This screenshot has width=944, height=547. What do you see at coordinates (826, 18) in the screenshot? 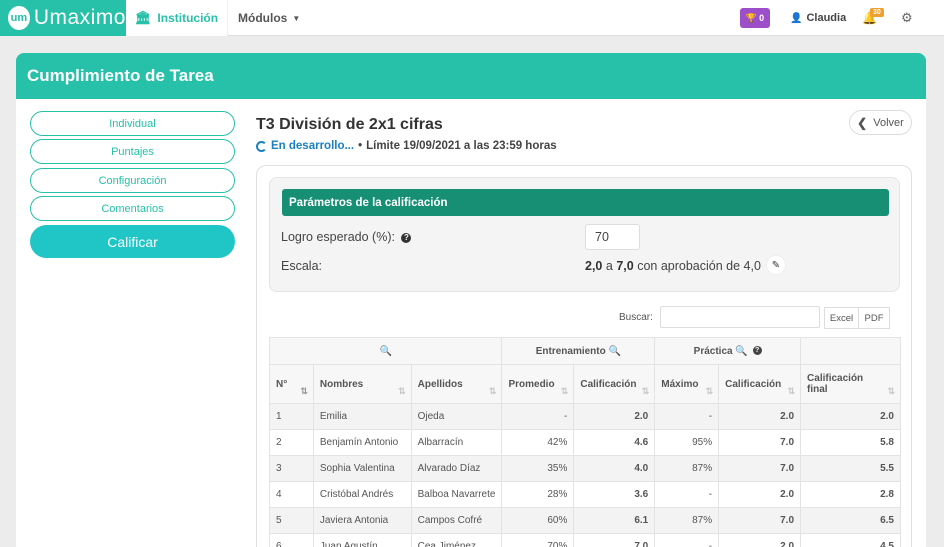
I see `user-name: Claudia` at bounding box center [826, 18].